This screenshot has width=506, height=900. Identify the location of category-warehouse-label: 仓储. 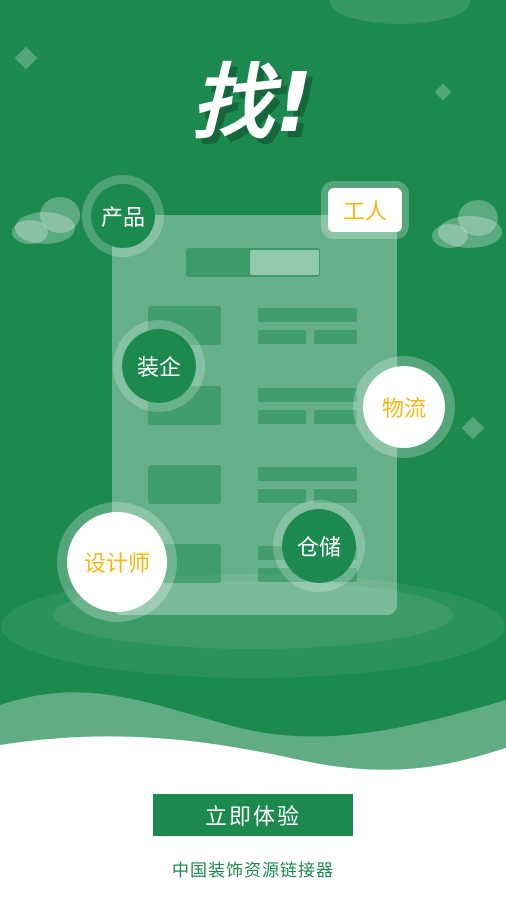
(318, 548).